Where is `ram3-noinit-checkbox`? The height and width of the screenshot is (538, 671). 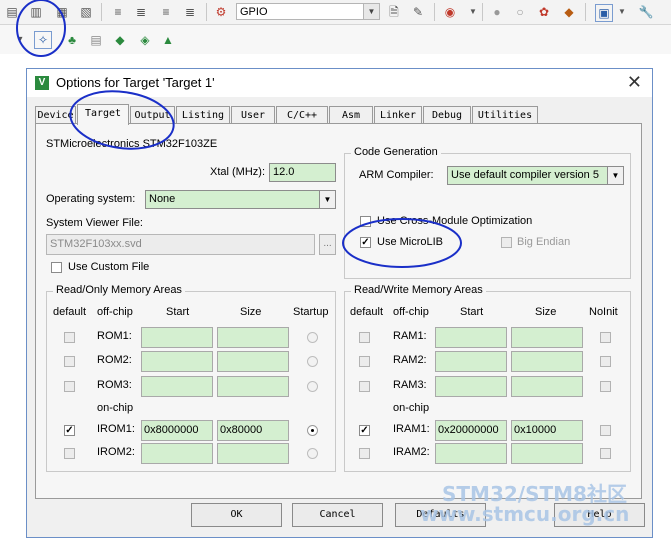
ram3-noinit-checkbox is located at coordinates (605, 386).